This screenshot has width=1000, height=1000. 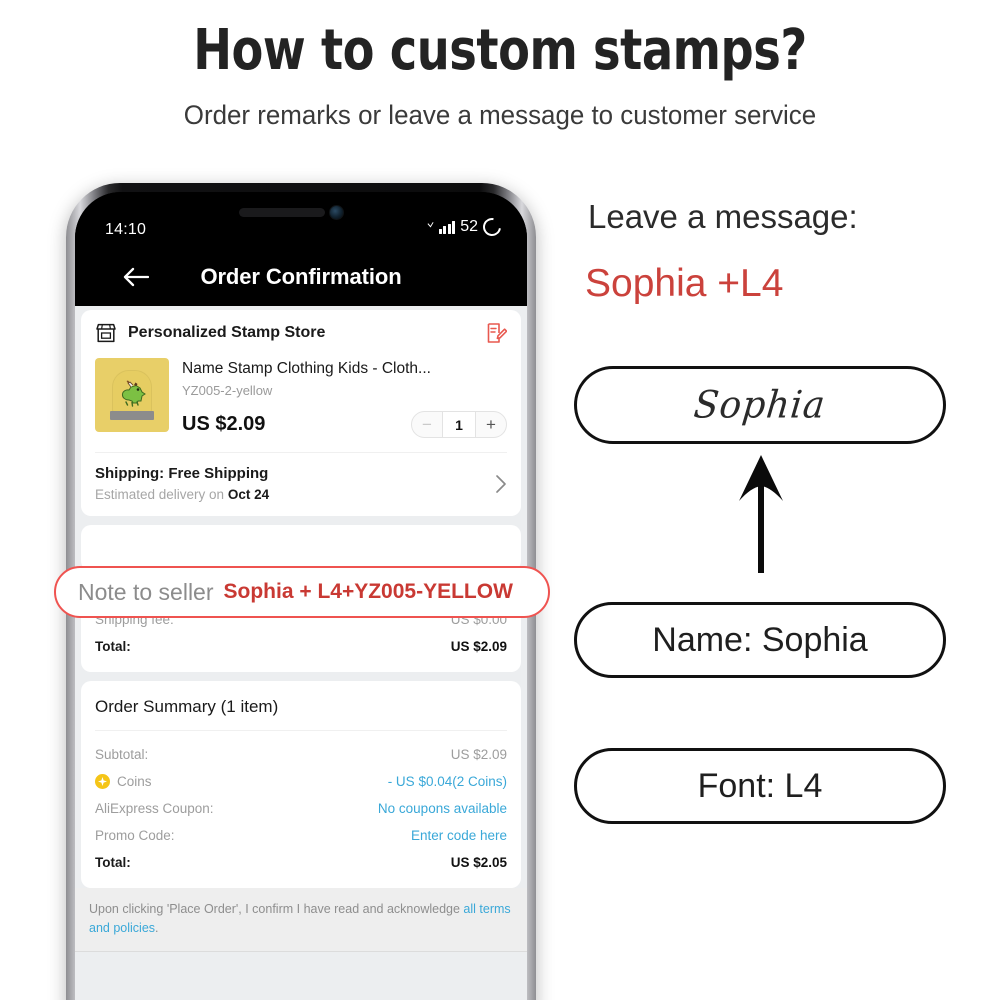 I want to click on edit-note-icon, so click(x=496, y=333).